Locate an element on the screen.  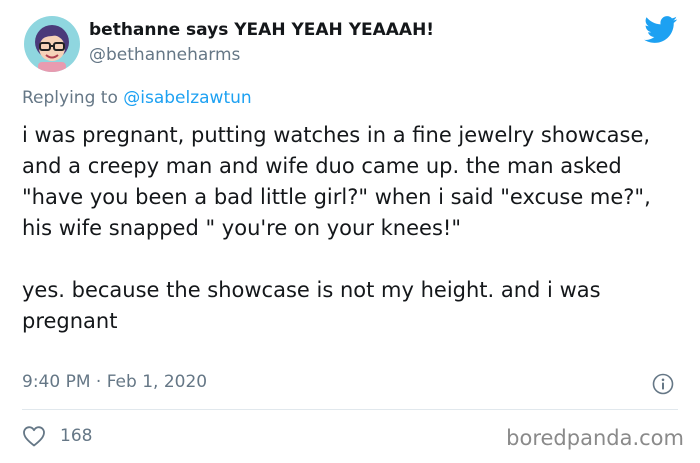
info-icon is located at coordinates (663, 384).